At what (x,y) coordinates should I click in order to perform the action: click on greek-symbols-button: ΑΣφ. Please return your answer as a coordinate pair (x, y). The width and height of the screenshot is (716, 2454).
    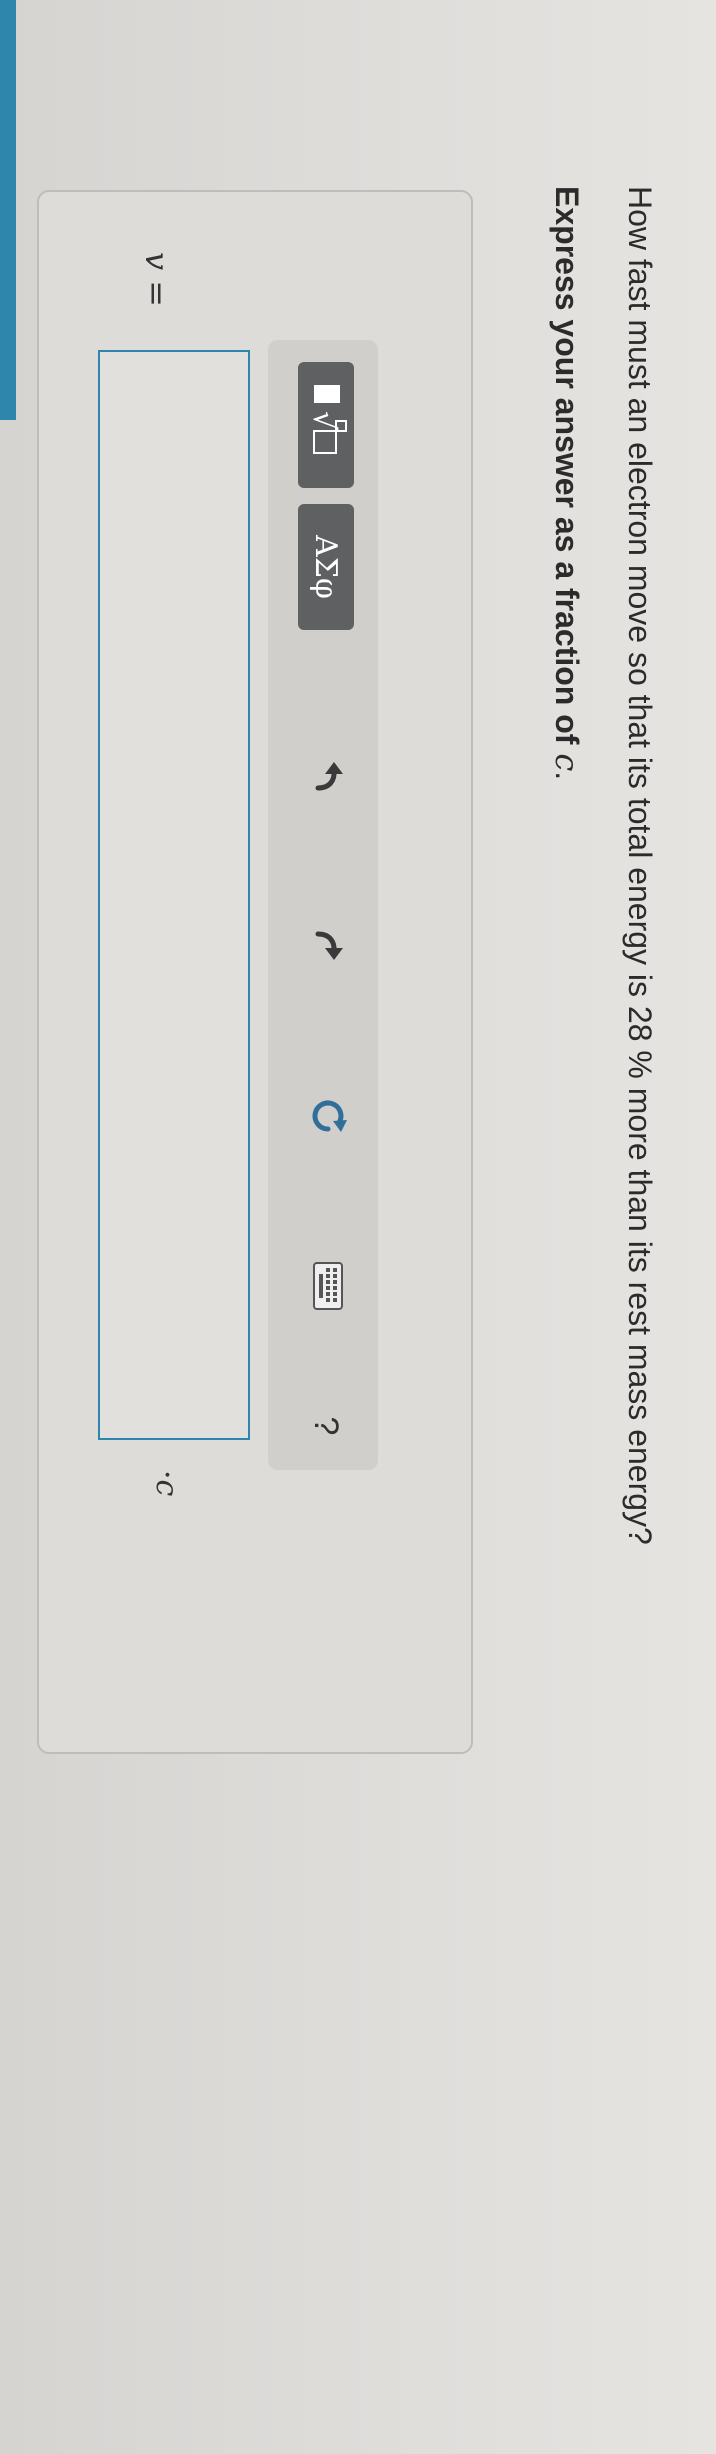
    Looking at the image, I should click on (326, 567).